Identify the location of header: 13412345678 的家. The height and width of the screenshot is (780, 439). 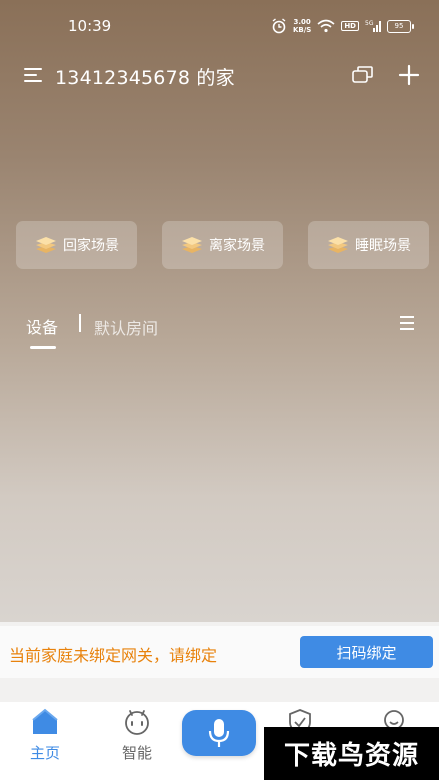
(219, 76).